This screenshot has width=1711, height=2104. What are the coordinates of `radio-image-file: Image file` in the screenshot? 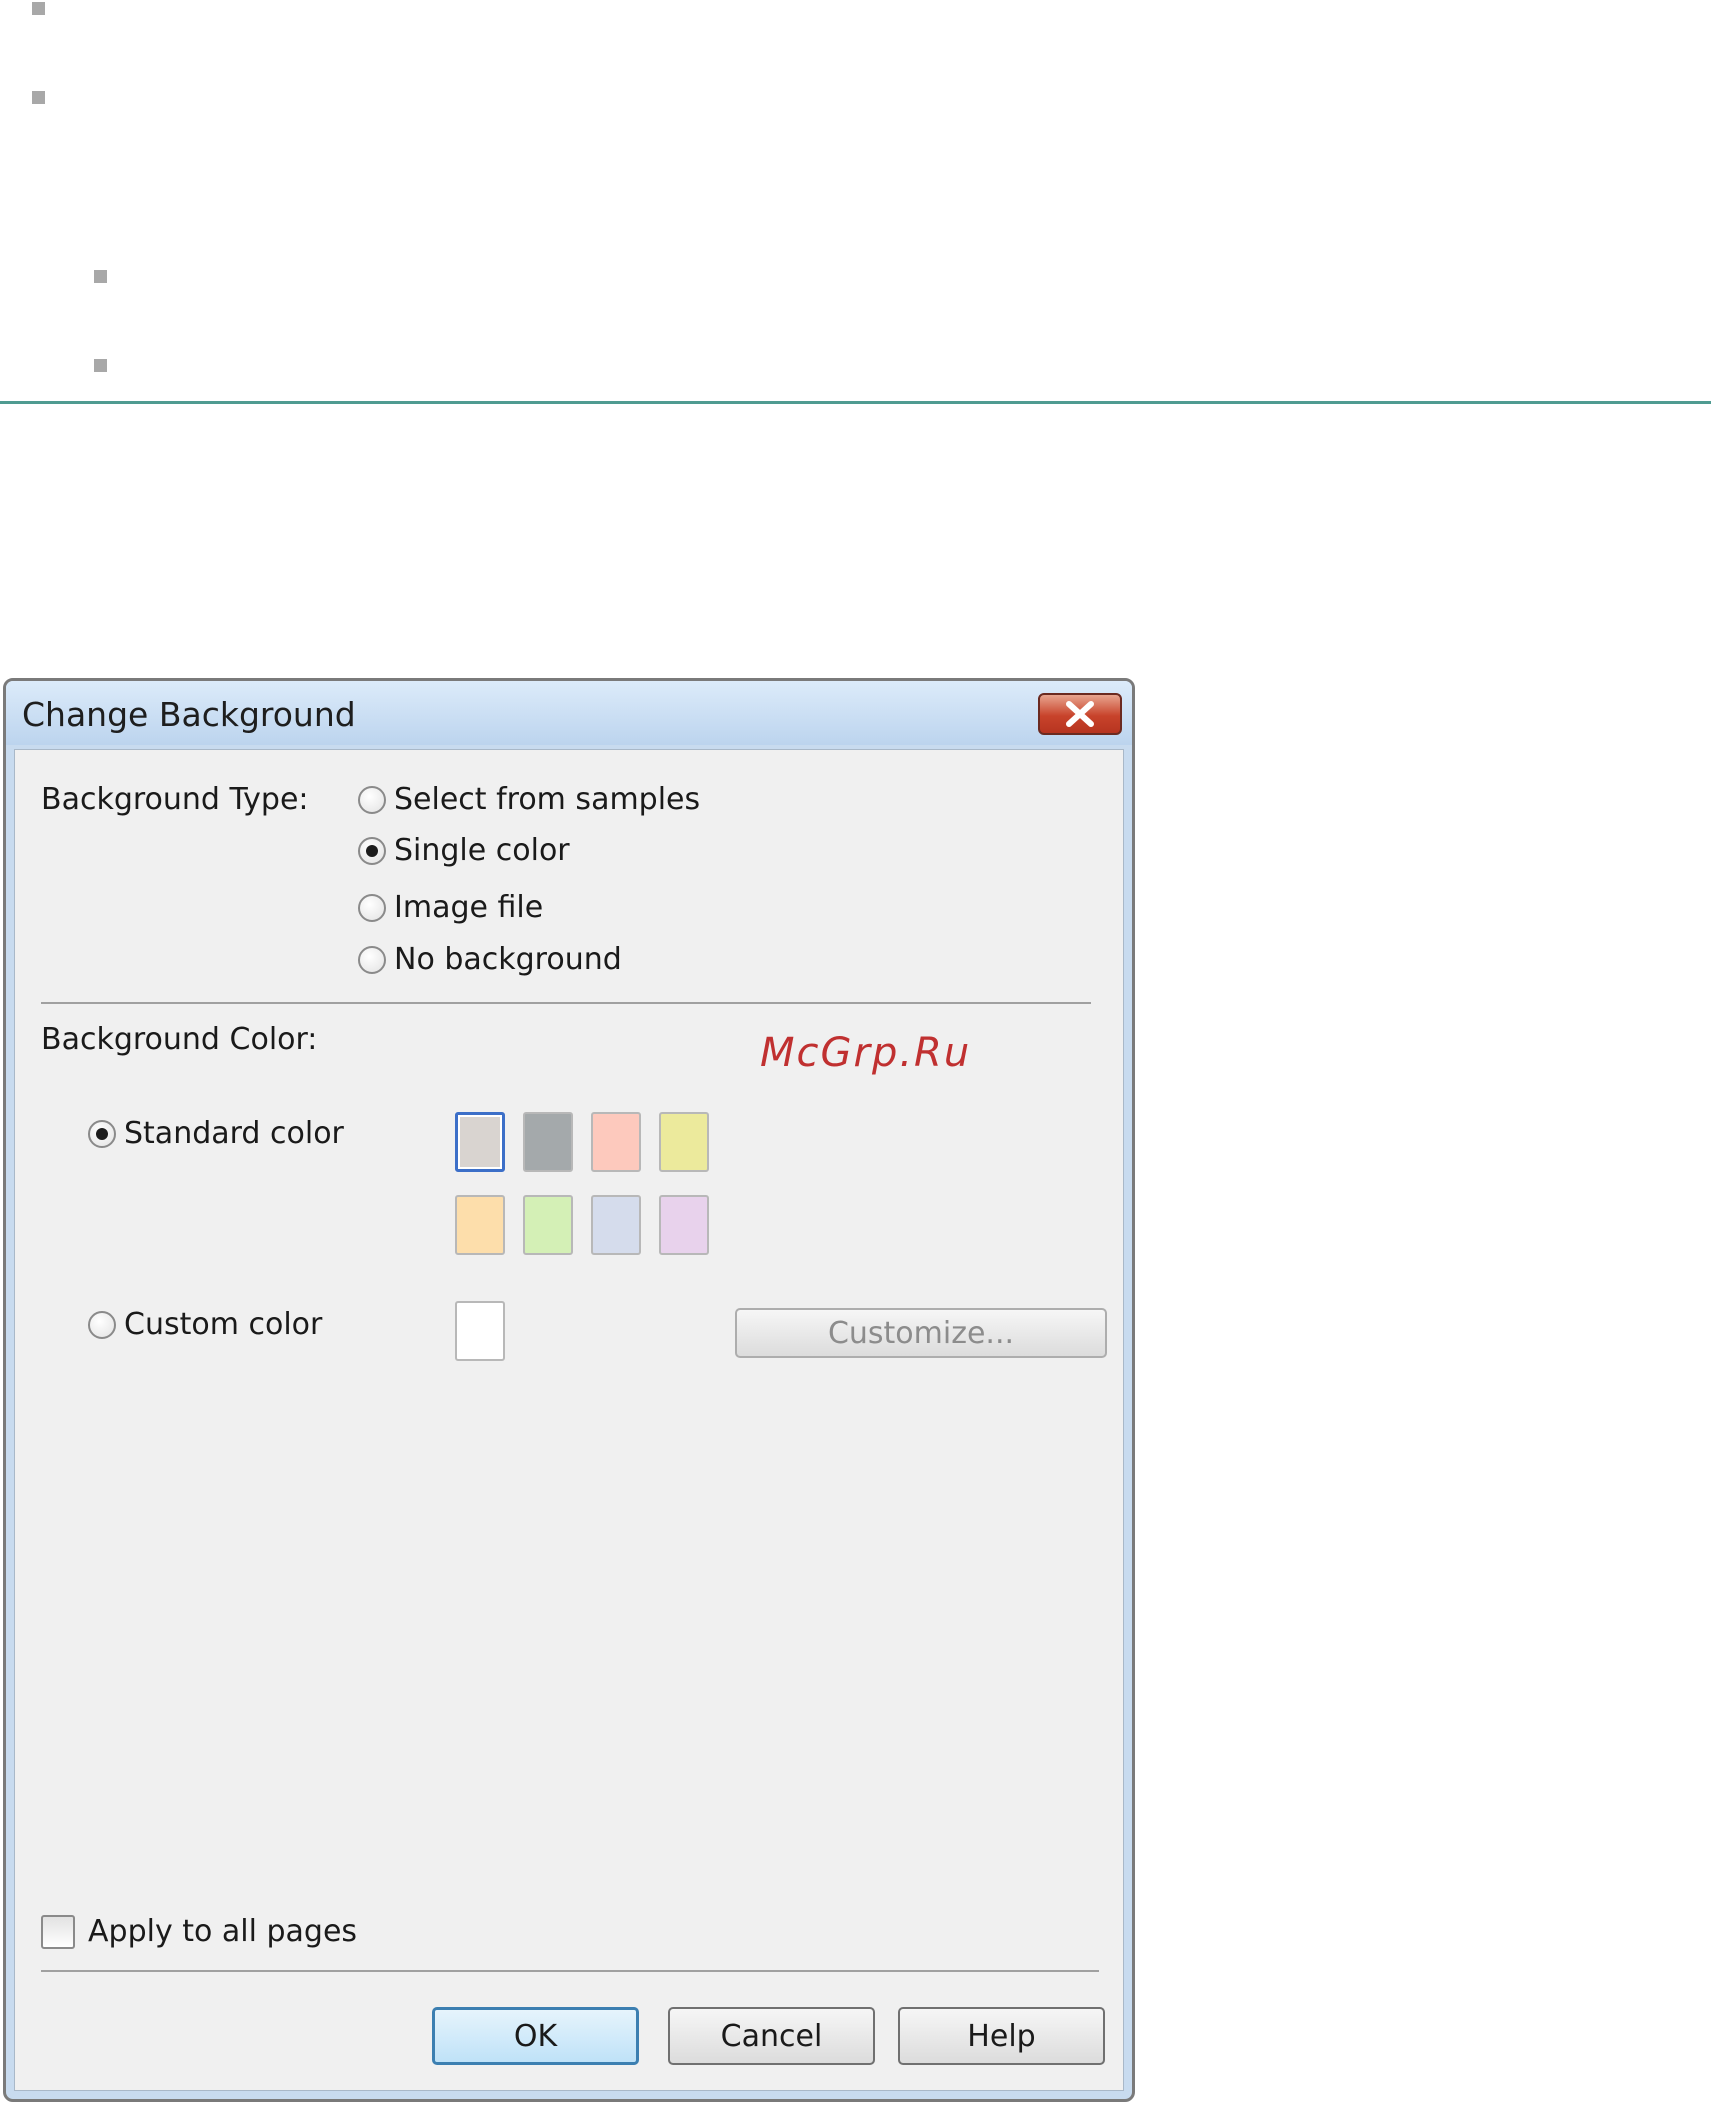 It's located at (450, 907).